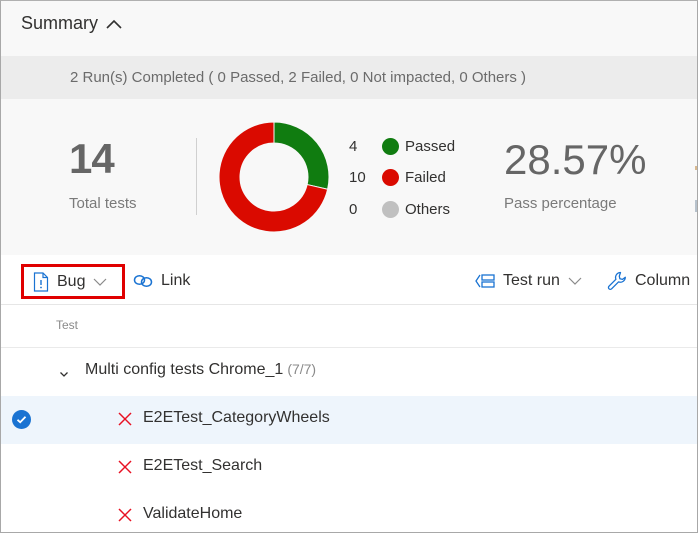 Image resolution: width=698 pixels, height=533 pixels. Describe the element at coordinates (349, 326) in the screenshot. I see `column-header-row: Test` at that location.